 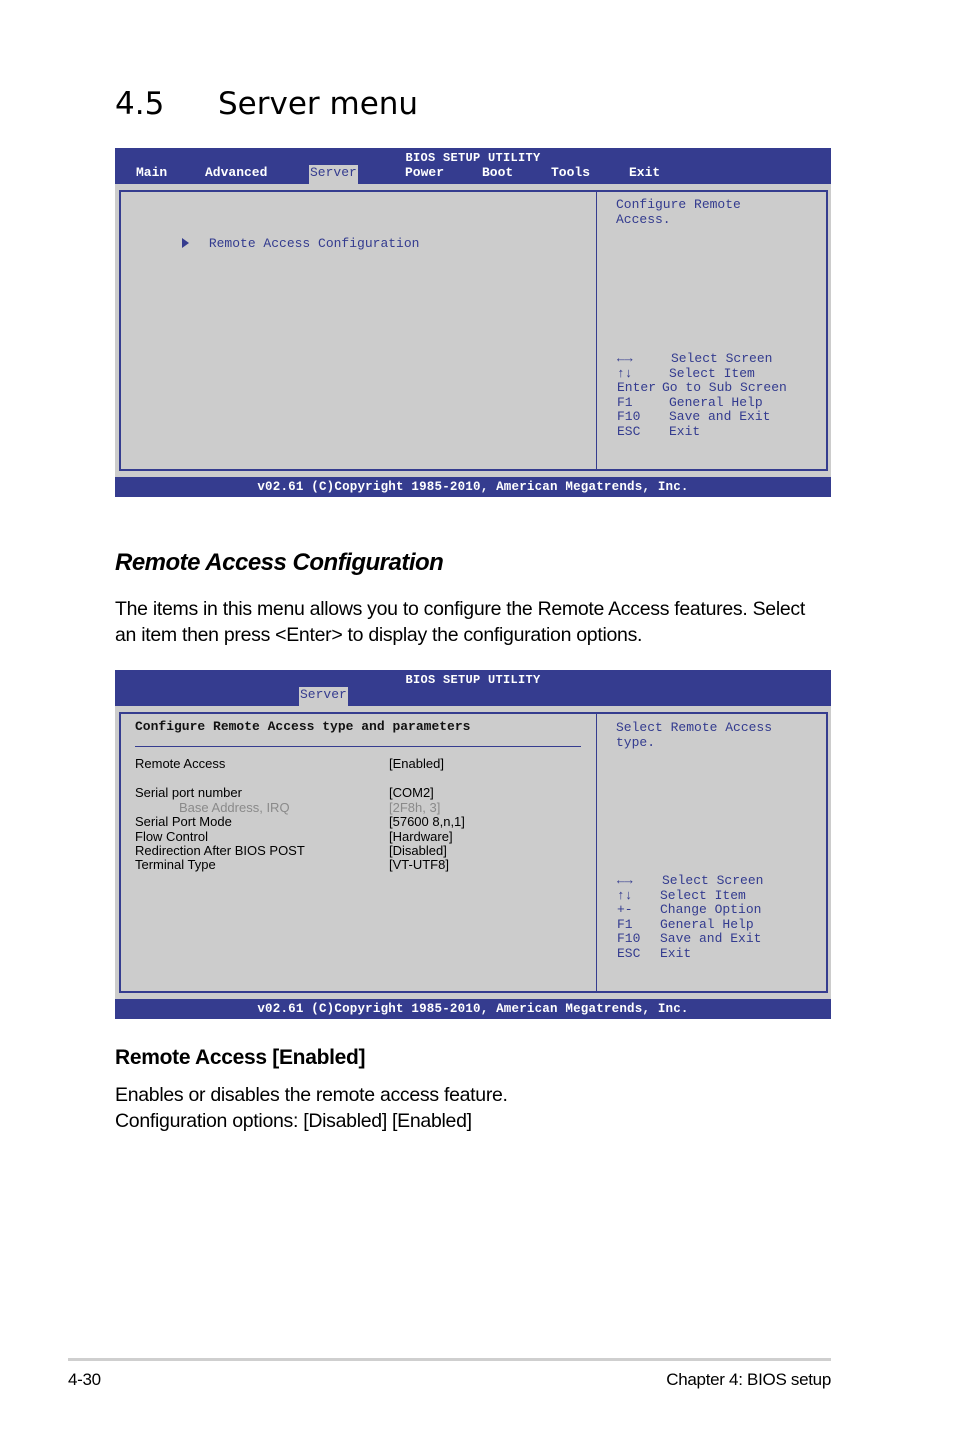 What do you see at coordinates (637, 387) in the screenshot?
I see `key-enter: Enter` at bounding box center [637, 387].